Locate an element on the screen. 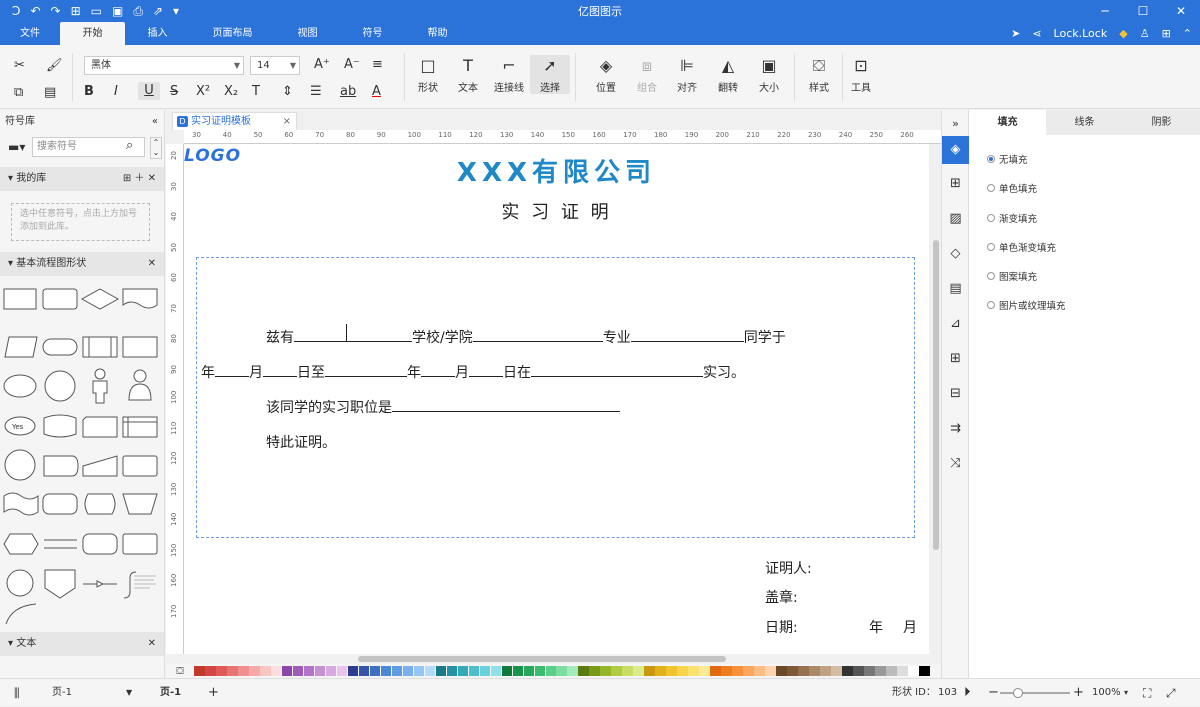 This screenshot has width=1200, height=707. export-icon: ⇗ is located at coordinates (158, 11).